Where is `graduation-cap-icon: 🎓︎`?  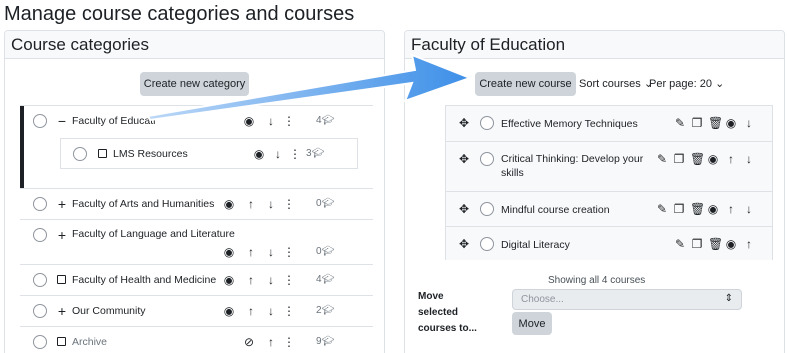
graduation-cap-icon: 🎓︎ is located at coordinates (328, 279).